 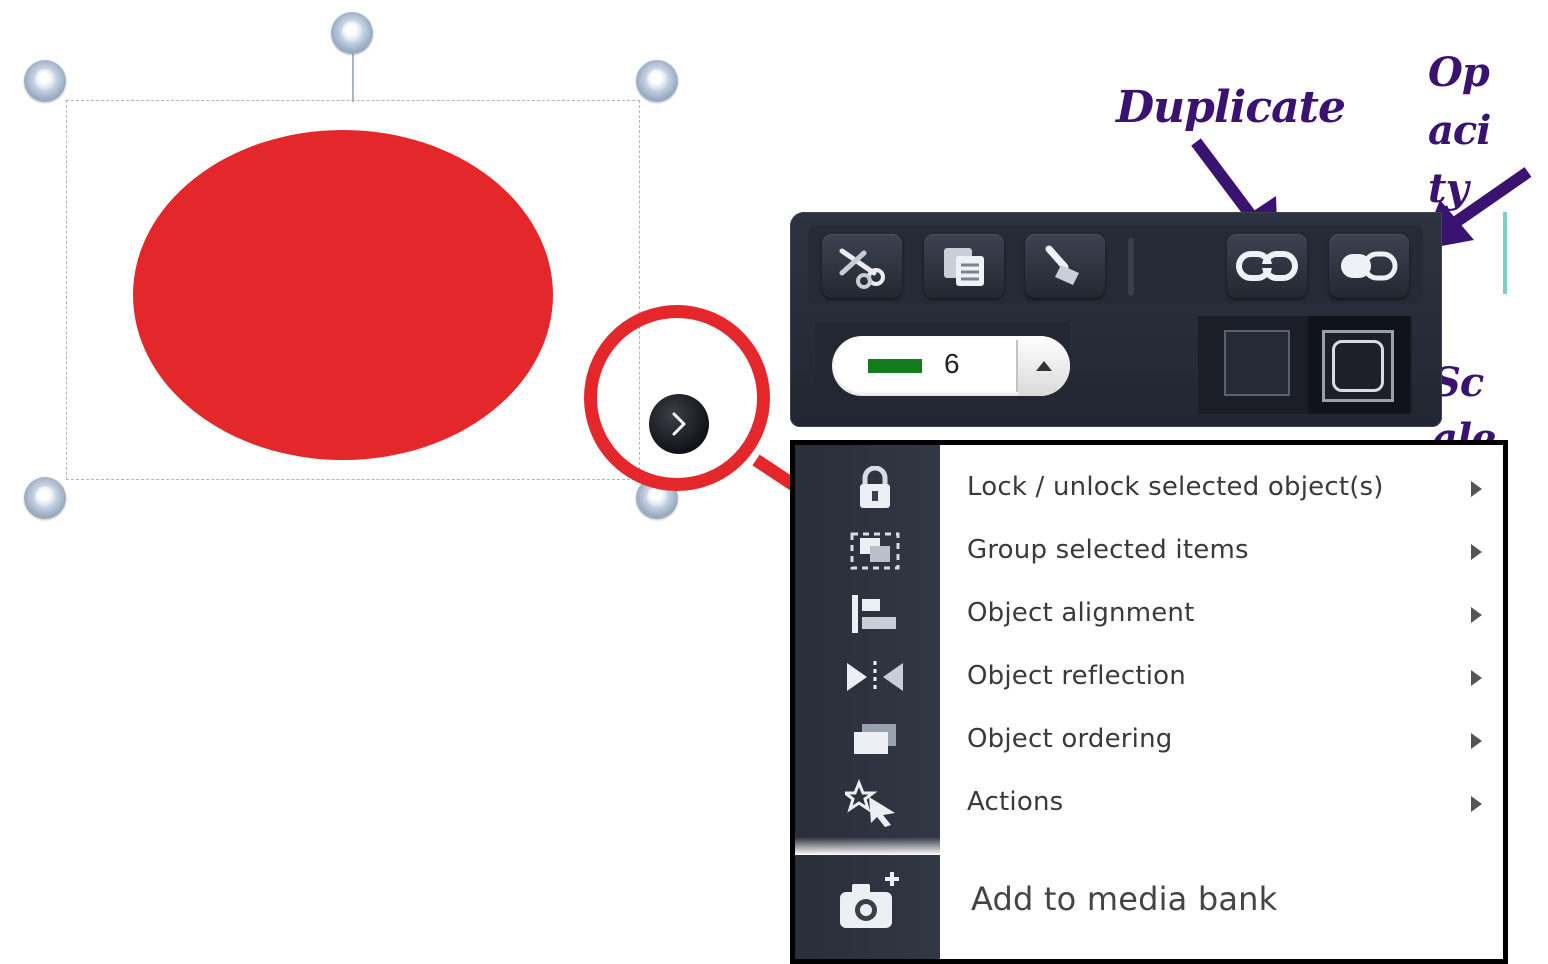 I want to click on align-icon, so click(x=875, y=614).